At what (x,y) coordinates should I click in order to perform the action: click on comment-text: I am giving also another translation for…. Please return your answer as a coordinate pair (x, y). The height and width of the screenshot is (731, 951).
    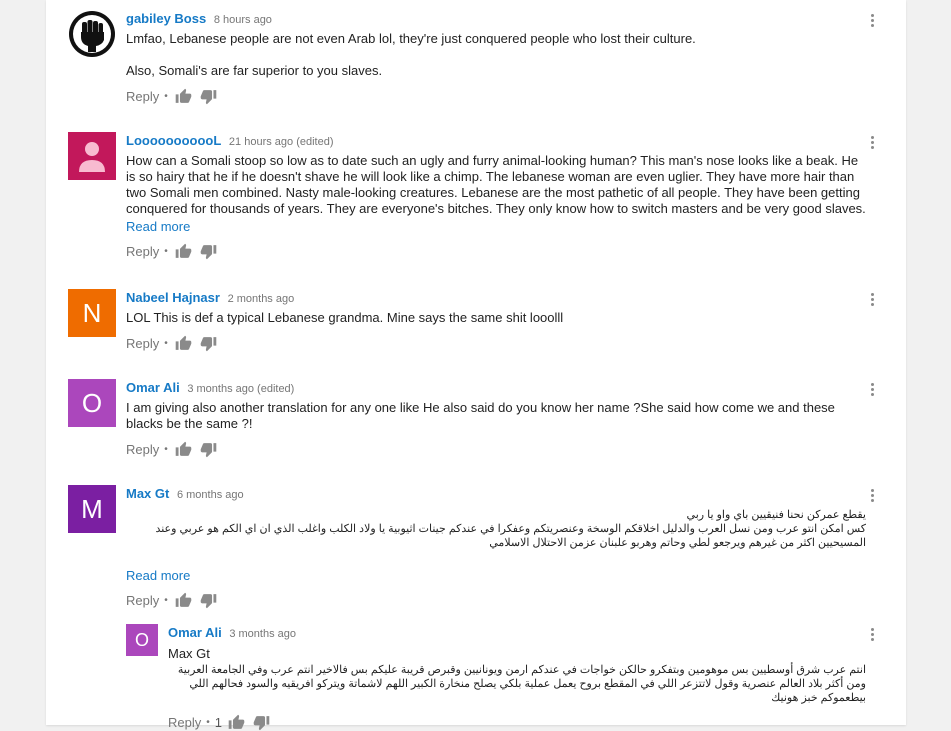
    Looking at the image, I should click on (480, 415).